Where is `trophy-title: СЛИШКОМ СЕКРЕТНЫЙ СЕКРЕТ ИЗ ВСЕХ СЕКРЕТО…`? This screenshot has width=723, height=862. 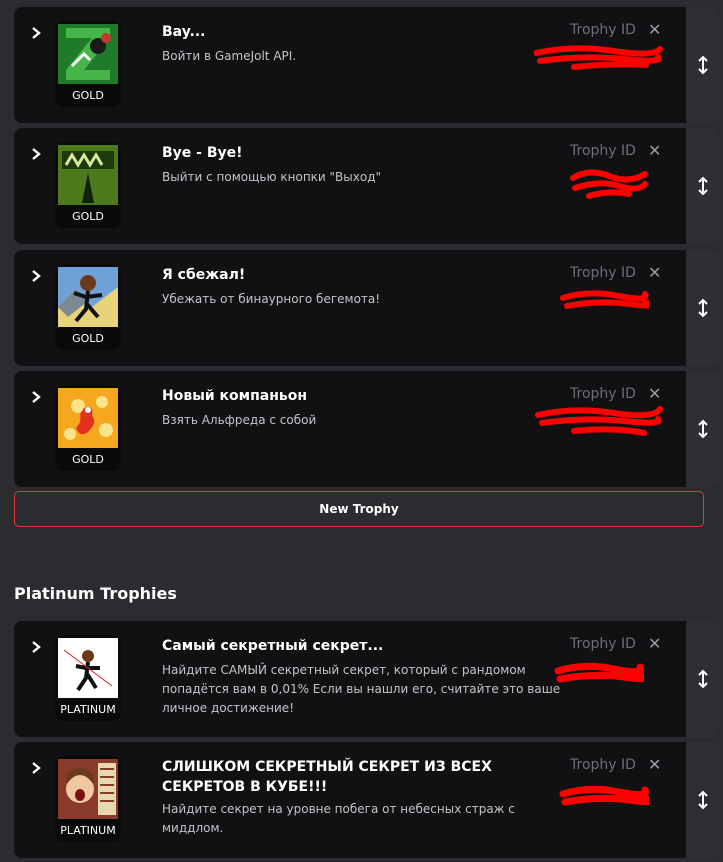 trophy-title: СЛИШКОМ СЕКРЕТНЫЙ СЕКРЕТ ИЗ ВСЕХ СЕКРЕТО… is located at coordinates (327, 777).